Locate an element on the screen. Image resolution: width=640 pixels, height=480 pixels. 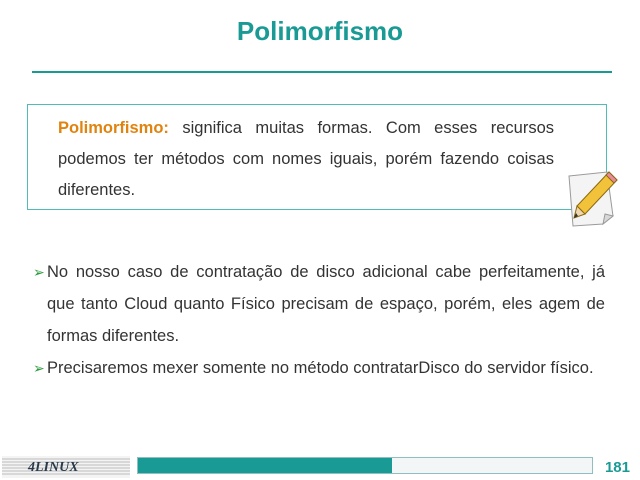
footer-progress-bar is located at coordinates (365, 465).